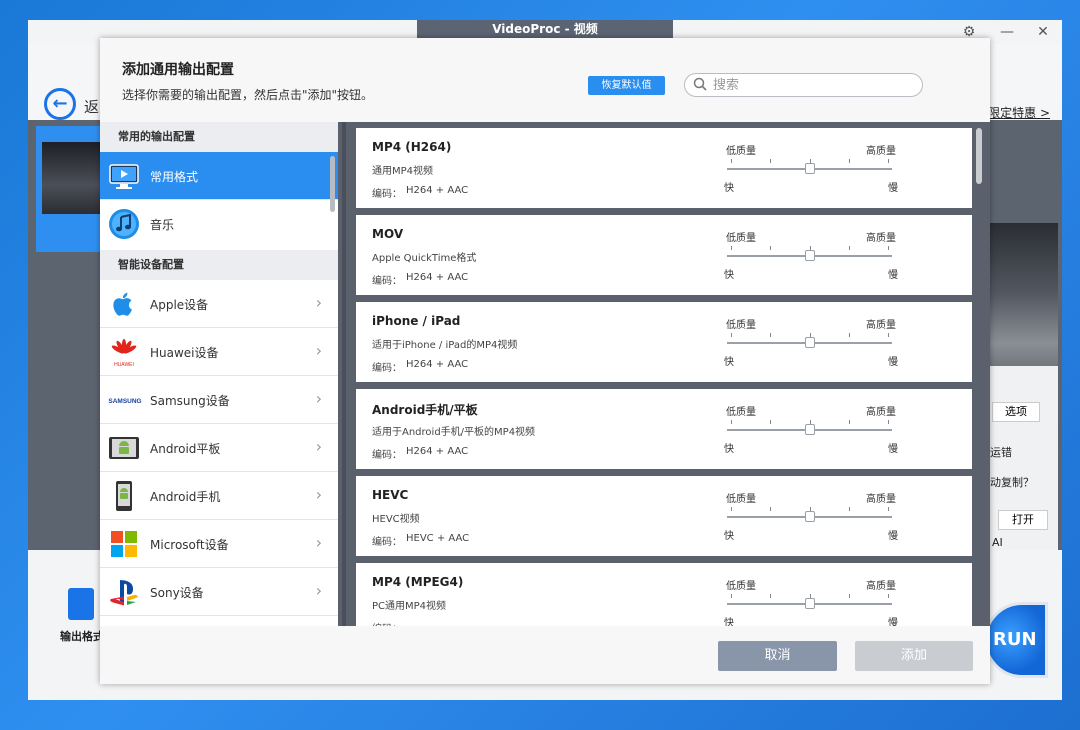 The width and height of the screenshot is (1080, 730). What do you see at coordinates (626, 85) in the screenshot?
I see `restore-defaults-button: 恢复默认值` at bounding box center [626, 85].